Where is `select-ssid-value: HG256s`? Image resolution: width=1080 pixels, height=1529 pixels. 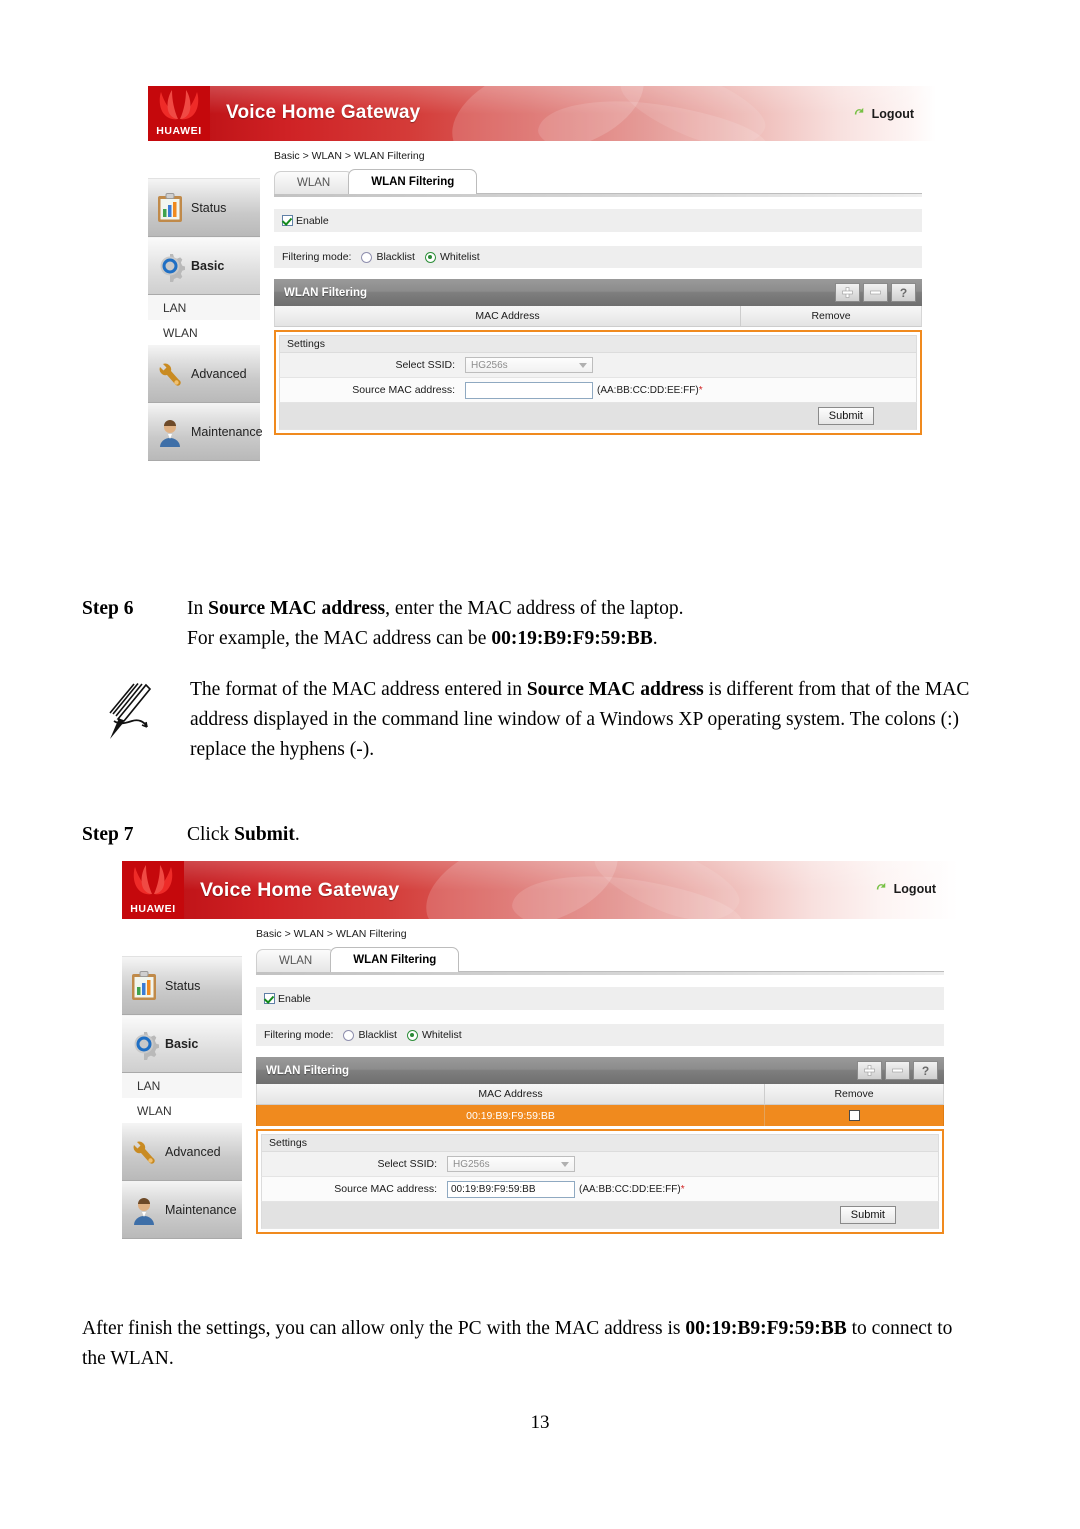
select-ssid-value: HG256s is located at coordinates (489, 365).